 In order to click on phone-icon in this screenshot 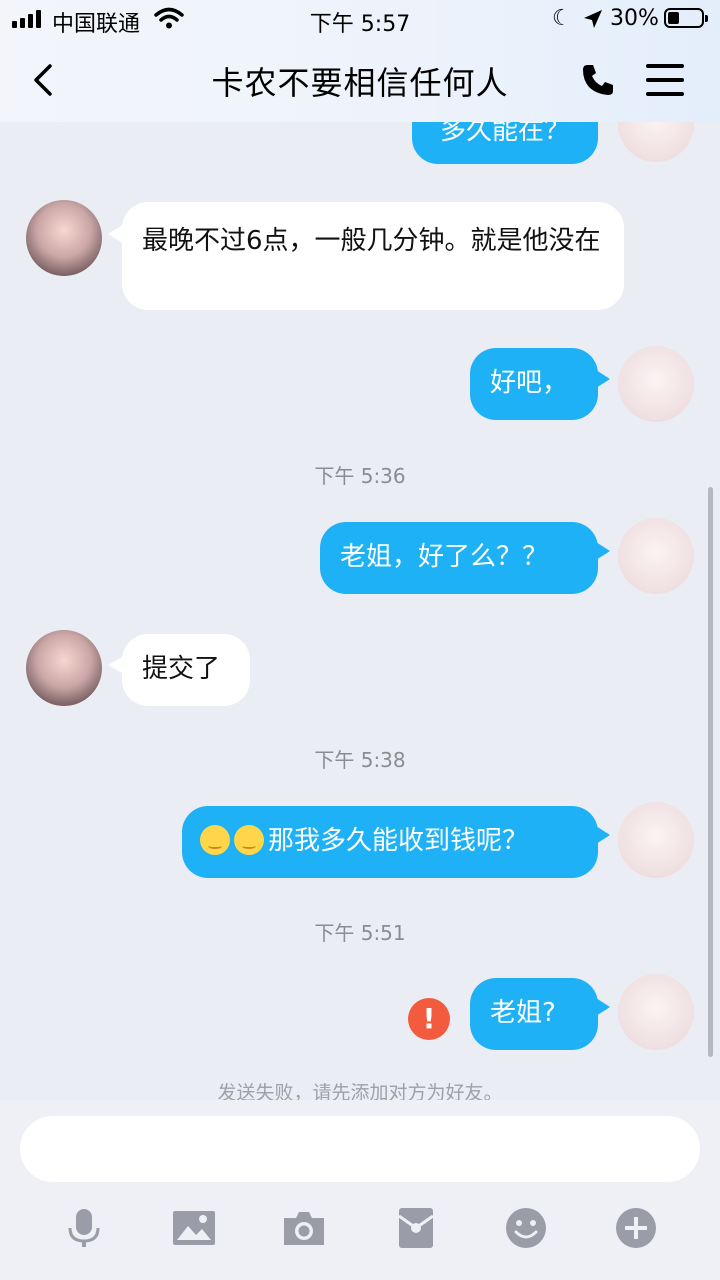, I will do `click(598, 80)`.